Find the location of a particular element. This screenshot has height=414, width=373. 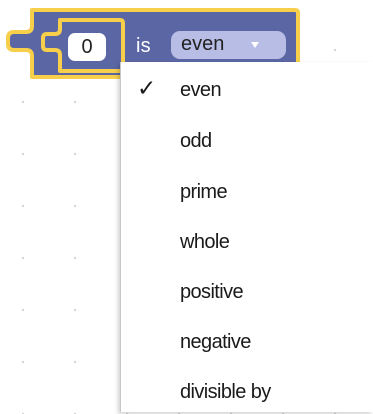

menu-item-label: positive is located at coordinates (212, 292).